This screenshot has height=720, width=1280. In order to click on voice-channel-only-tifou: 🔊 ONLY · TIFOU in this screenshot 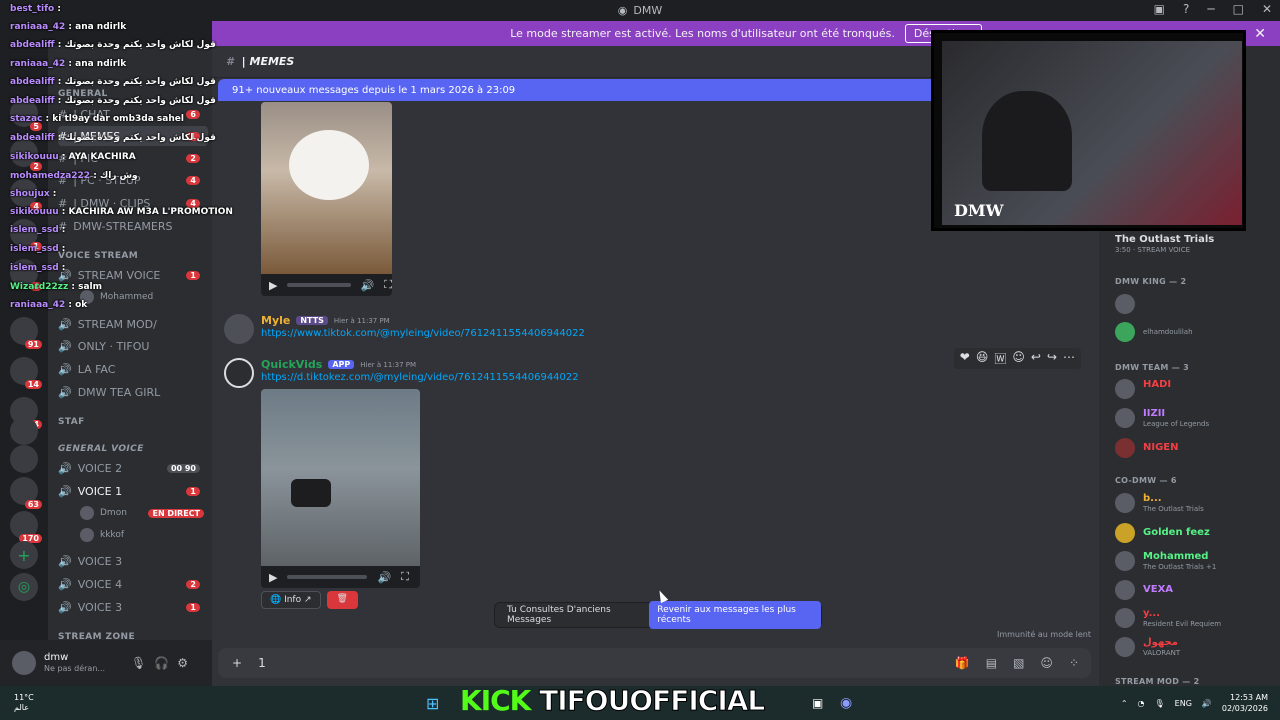, I will do `click(133, 346)`.